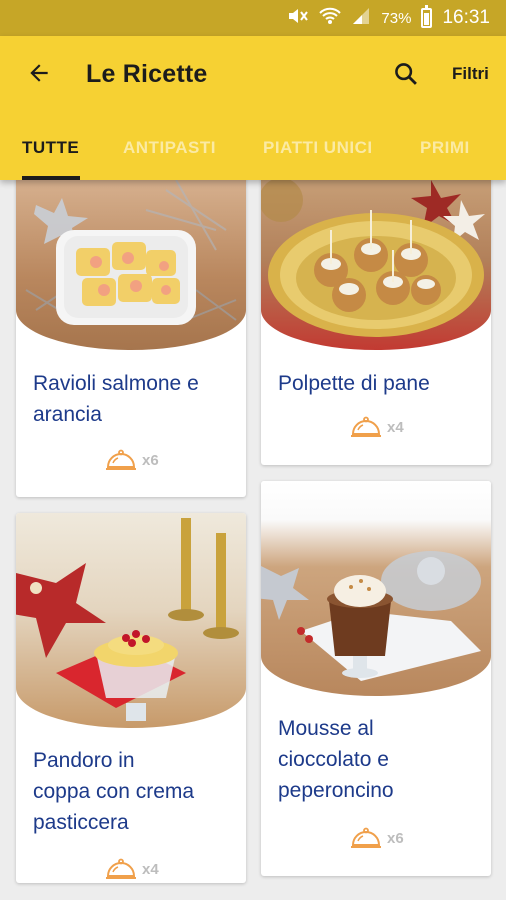 The width and height of the screenshot is (506, 900). I want to click on recipe-photo-mousse, so click(376, 588).